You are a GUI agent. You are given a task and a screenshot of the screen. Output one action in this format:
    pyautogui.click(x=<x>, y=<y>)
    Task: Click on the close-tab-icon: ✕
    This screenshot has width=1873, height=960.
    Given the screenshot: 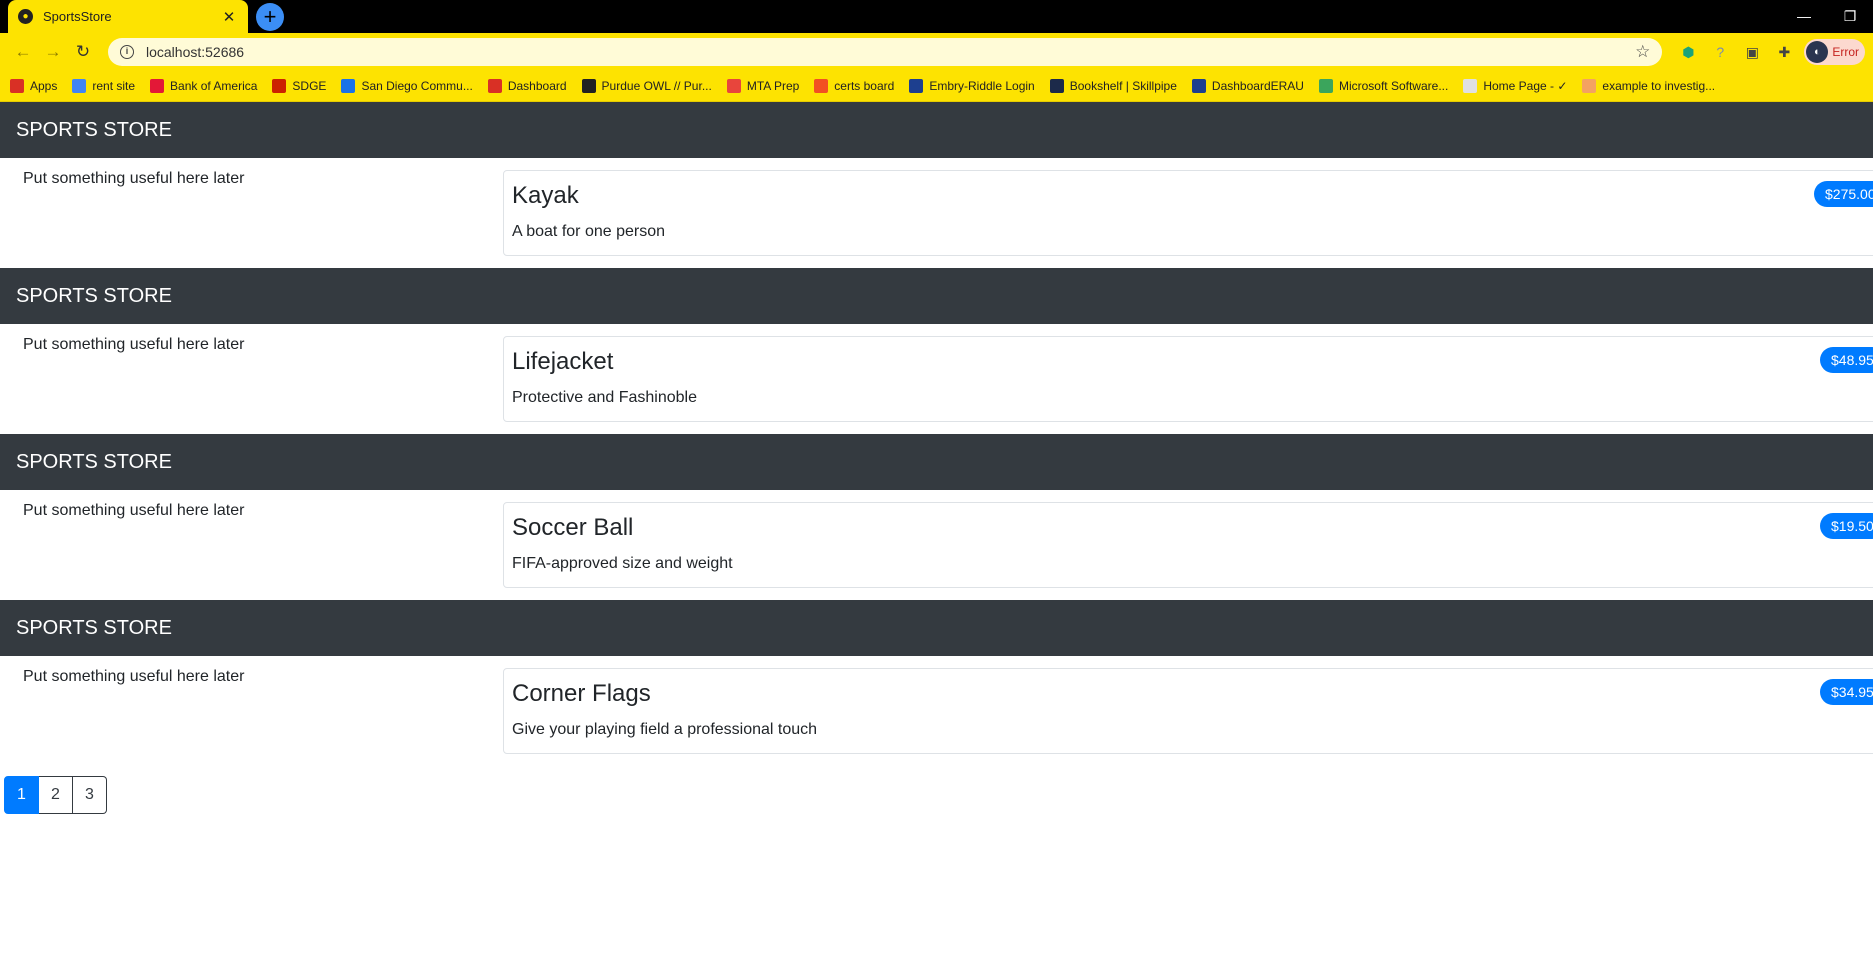 What is the action you would take?
    pyautogui.click(x=229, y=17)
    